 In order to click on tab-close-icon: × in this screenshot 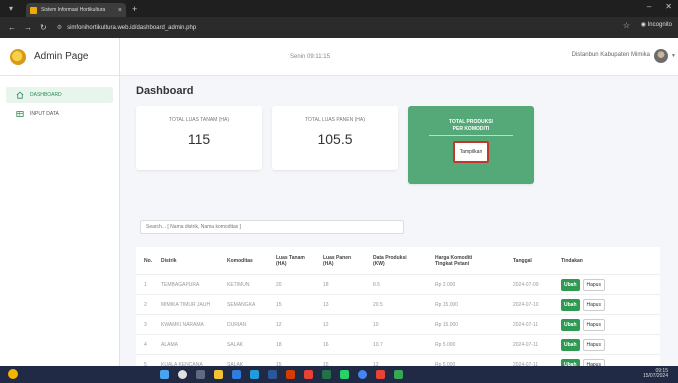, I will do `click(120, 10)`.